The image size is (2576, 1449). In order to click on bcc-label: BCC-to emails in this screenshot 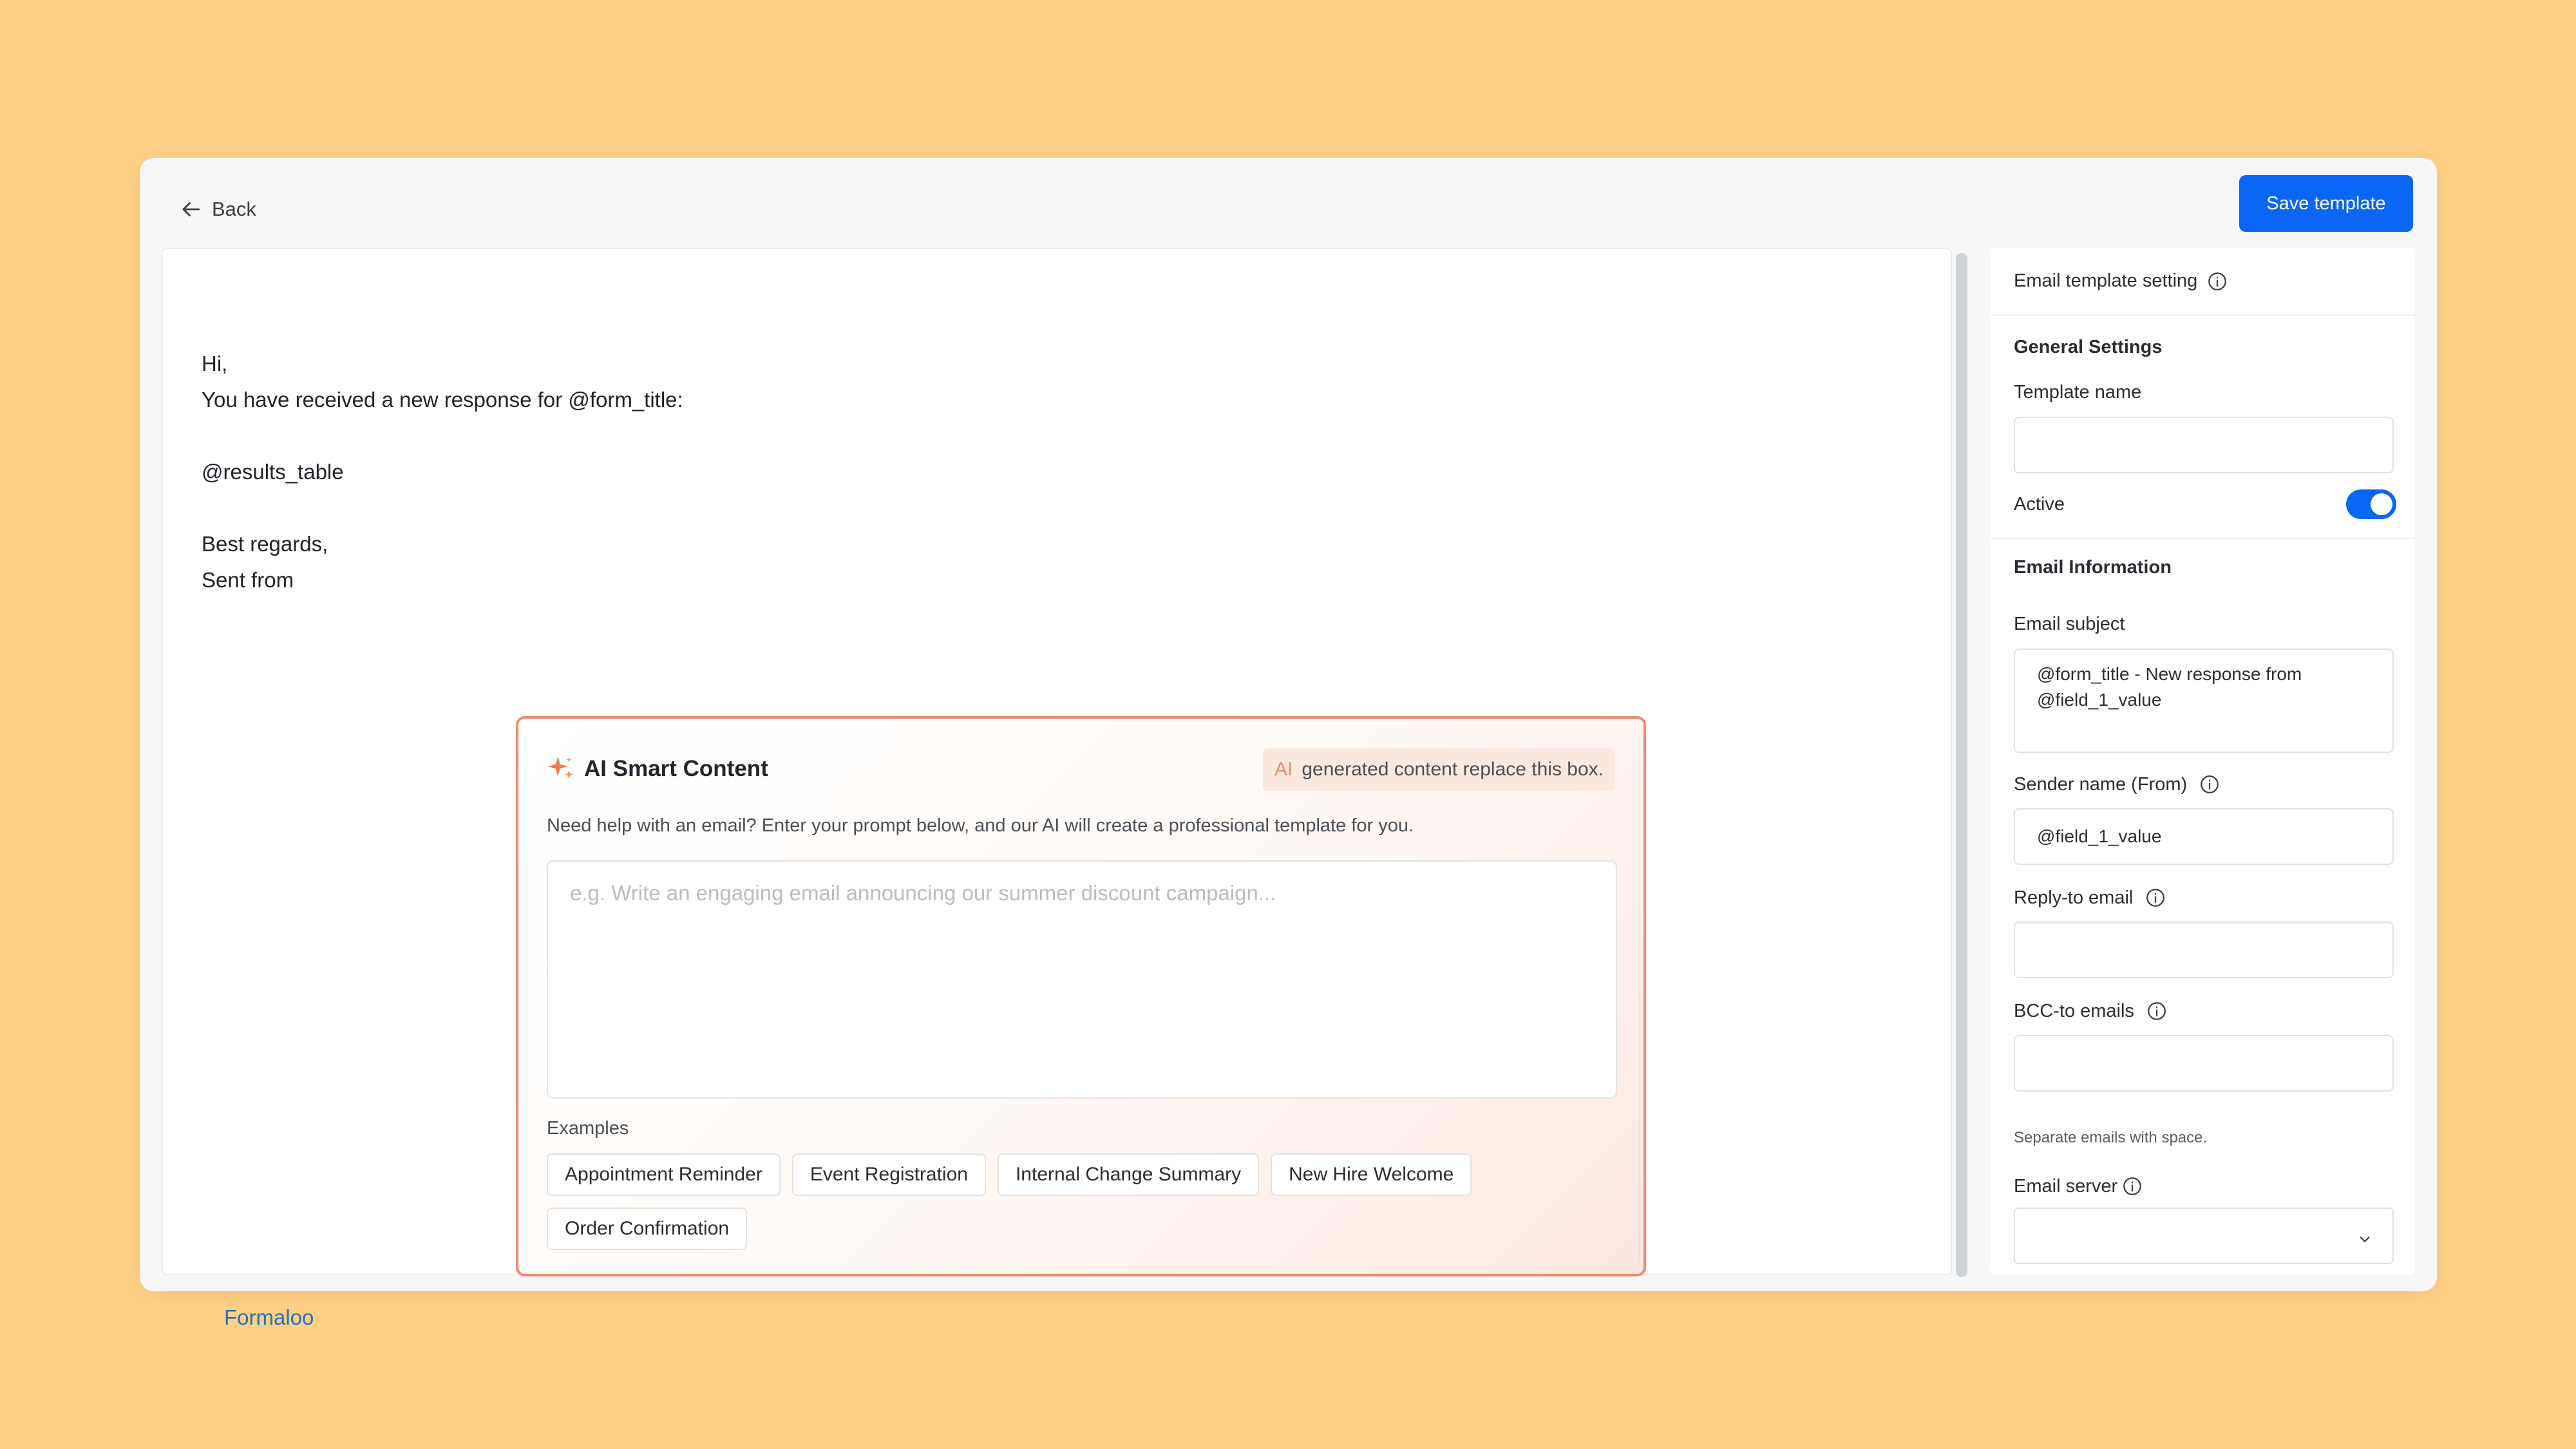, I will do `click(2091, 1011)`.